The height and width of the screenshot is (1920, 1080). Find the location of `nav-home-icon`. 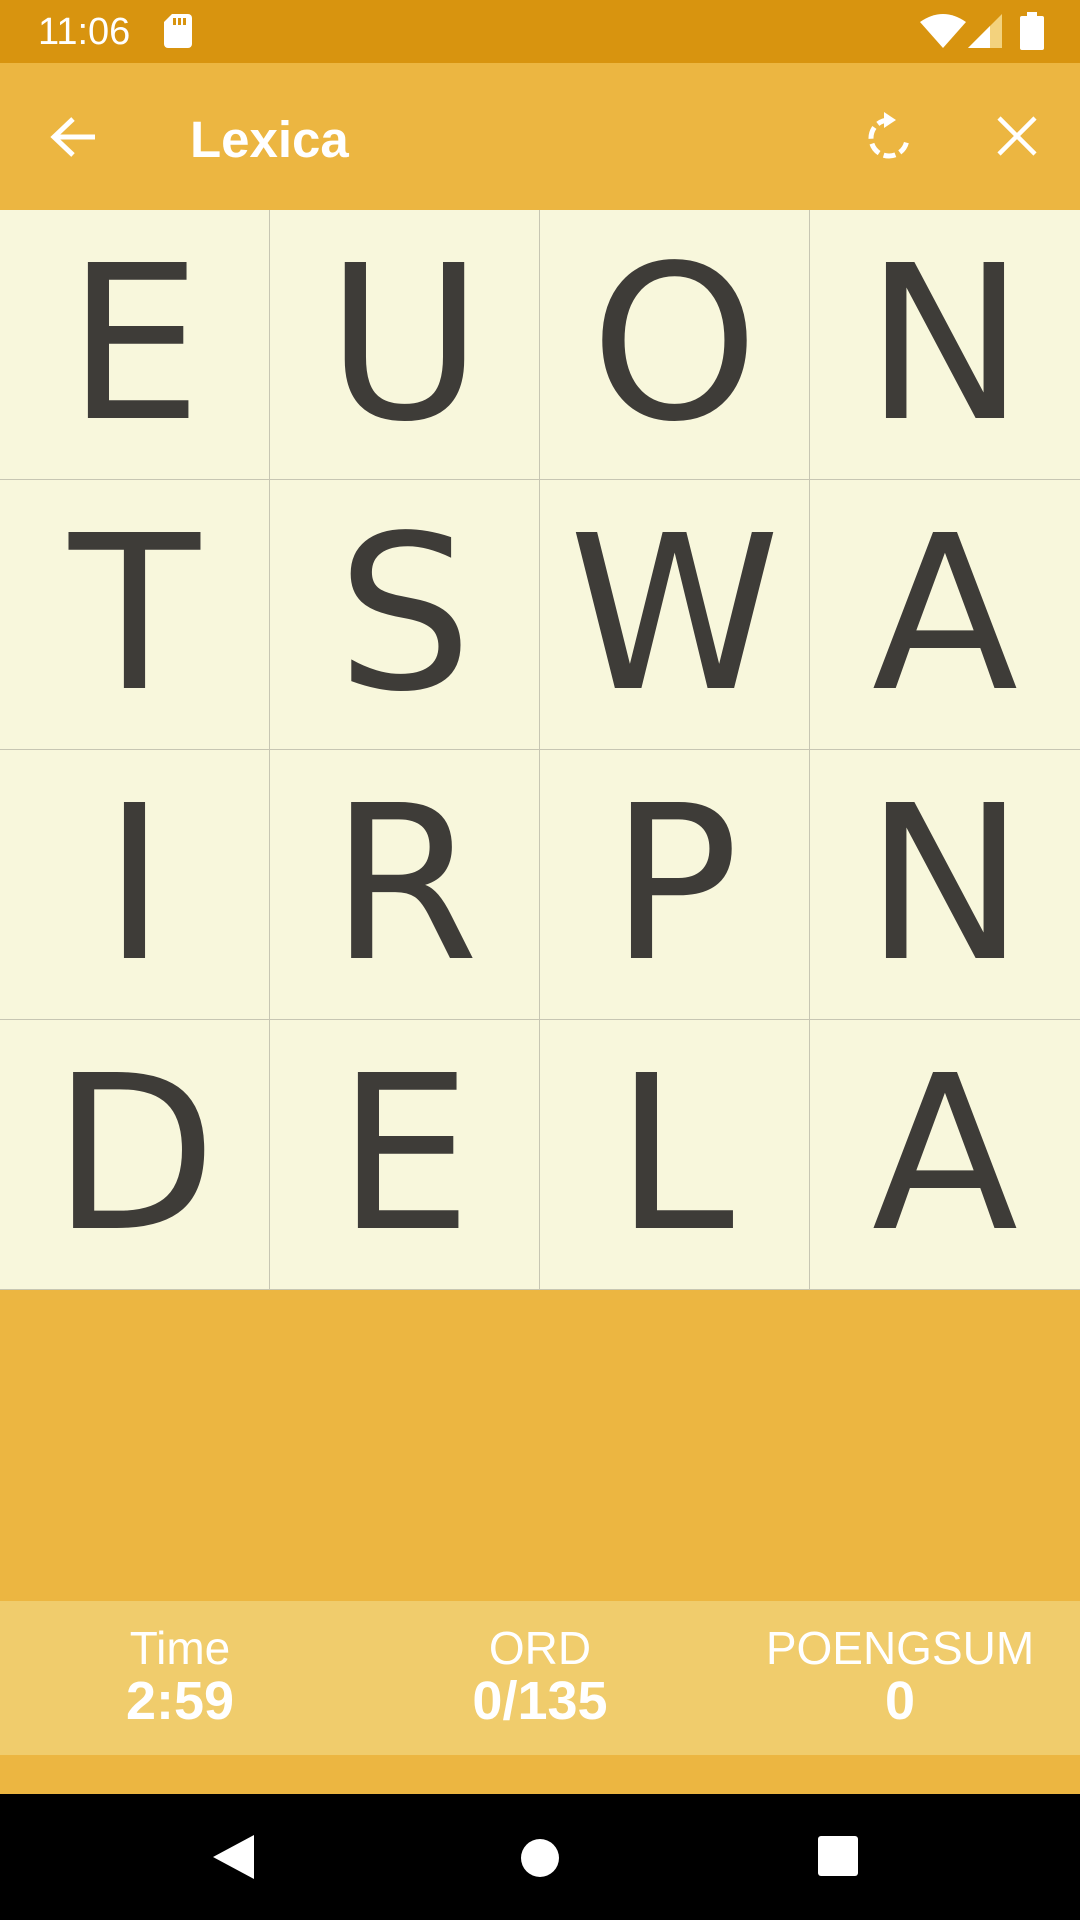

nav-home-icon is located at coordinates (540, 1858).